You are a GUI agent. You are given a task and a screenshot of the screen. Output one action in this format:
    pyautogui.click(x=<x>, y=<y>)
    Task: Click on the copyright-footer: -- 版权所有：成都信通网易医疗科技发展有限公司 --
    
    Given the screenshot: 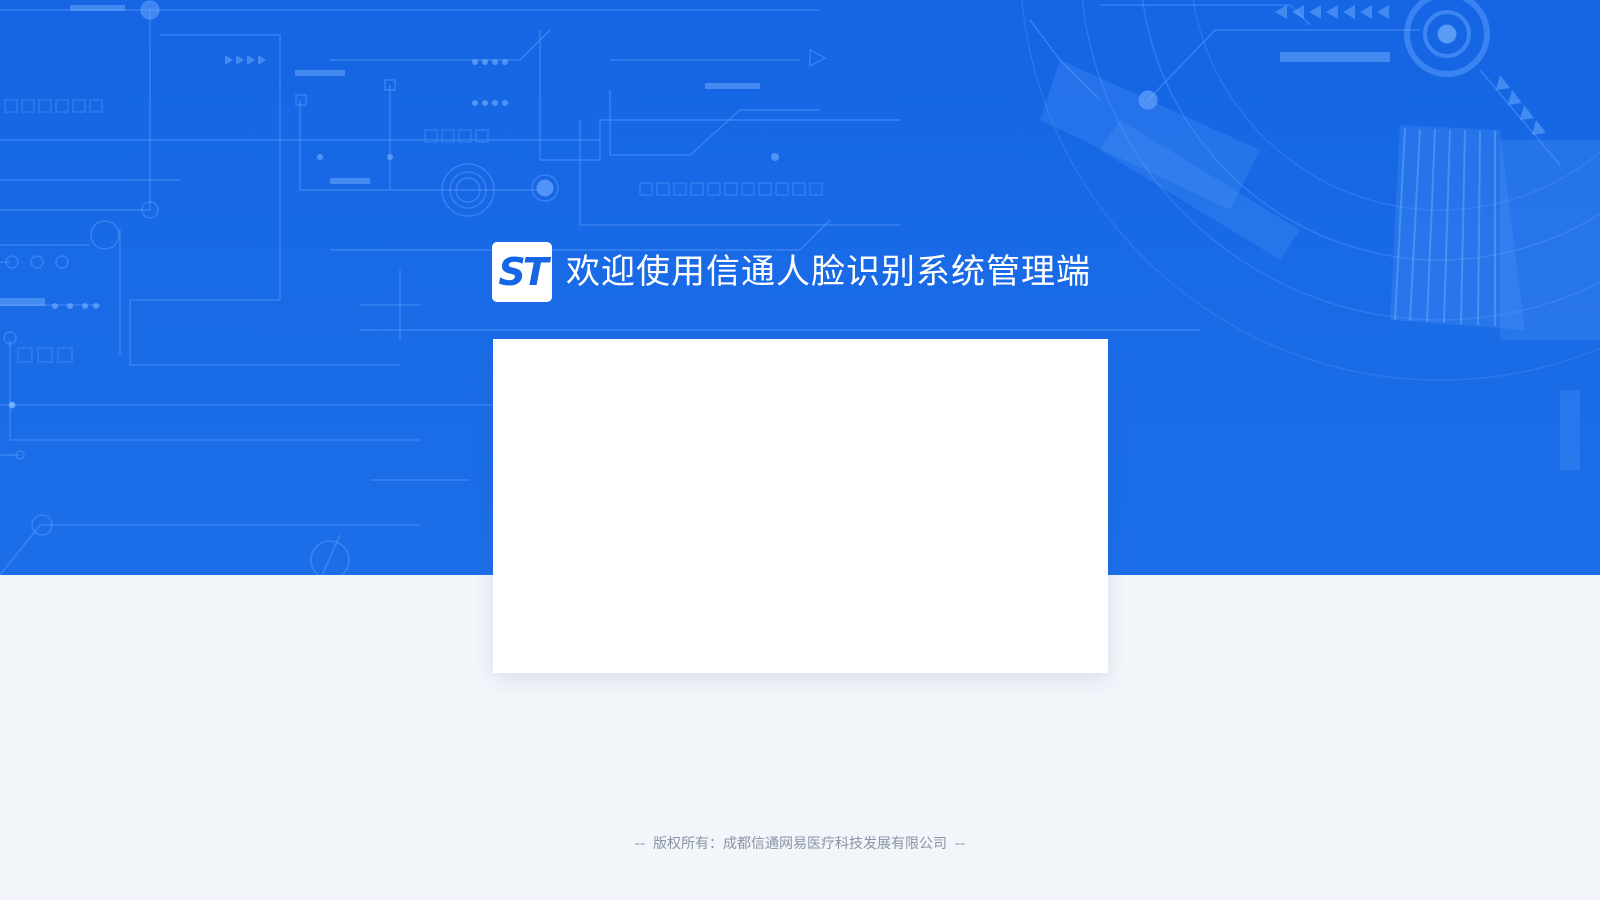 What is the action you would take?
    pyautogui.click(x=800, y=844)
    